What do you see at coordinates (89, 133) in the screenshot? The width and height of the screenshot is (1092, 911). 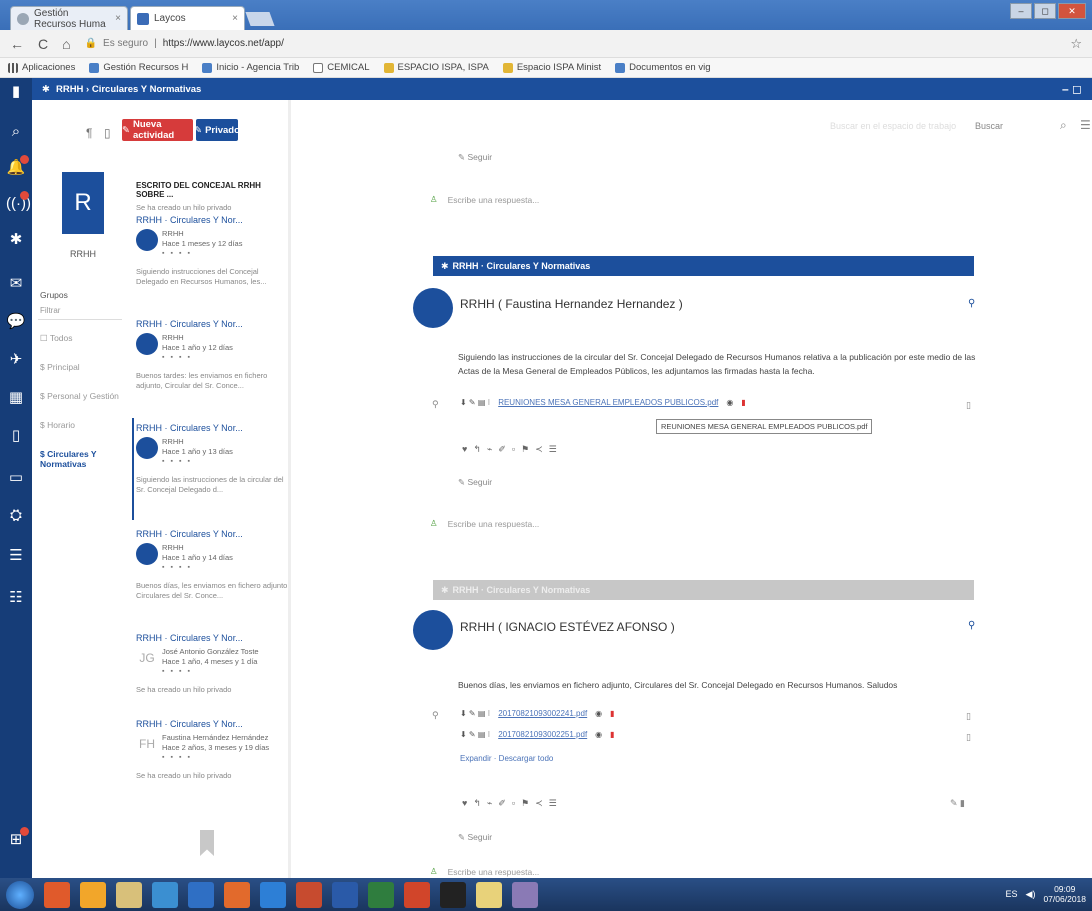 I see `paragraph-icon: ¶` at bounding box center [89, 133].